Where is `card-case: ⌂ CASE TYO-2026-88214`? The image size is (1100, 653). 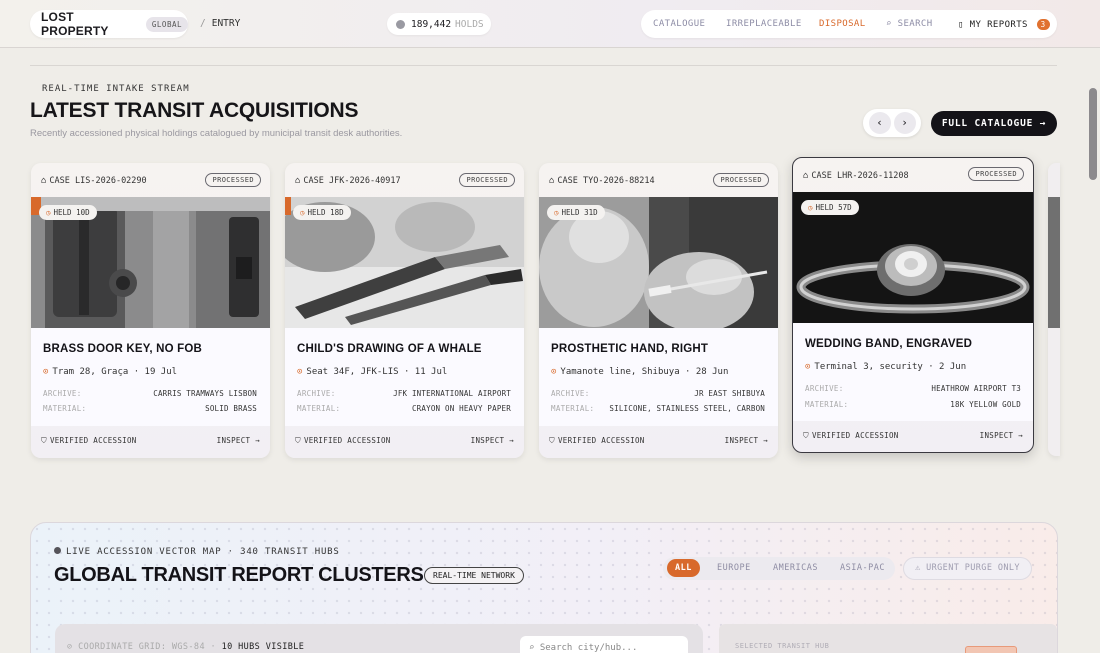
card-case: ⌂ CASE TYO-2026-88214 is located at coordinates (602, 181).